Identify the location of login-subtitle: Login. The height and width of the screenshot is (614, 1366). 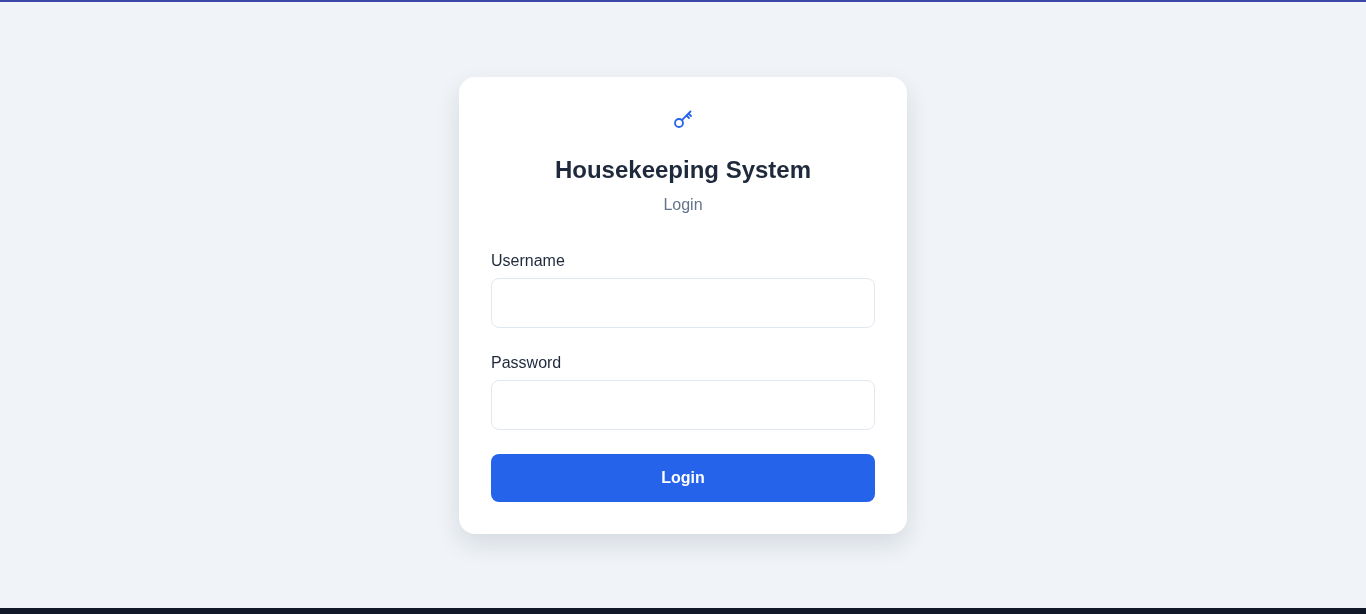
(683, 204).